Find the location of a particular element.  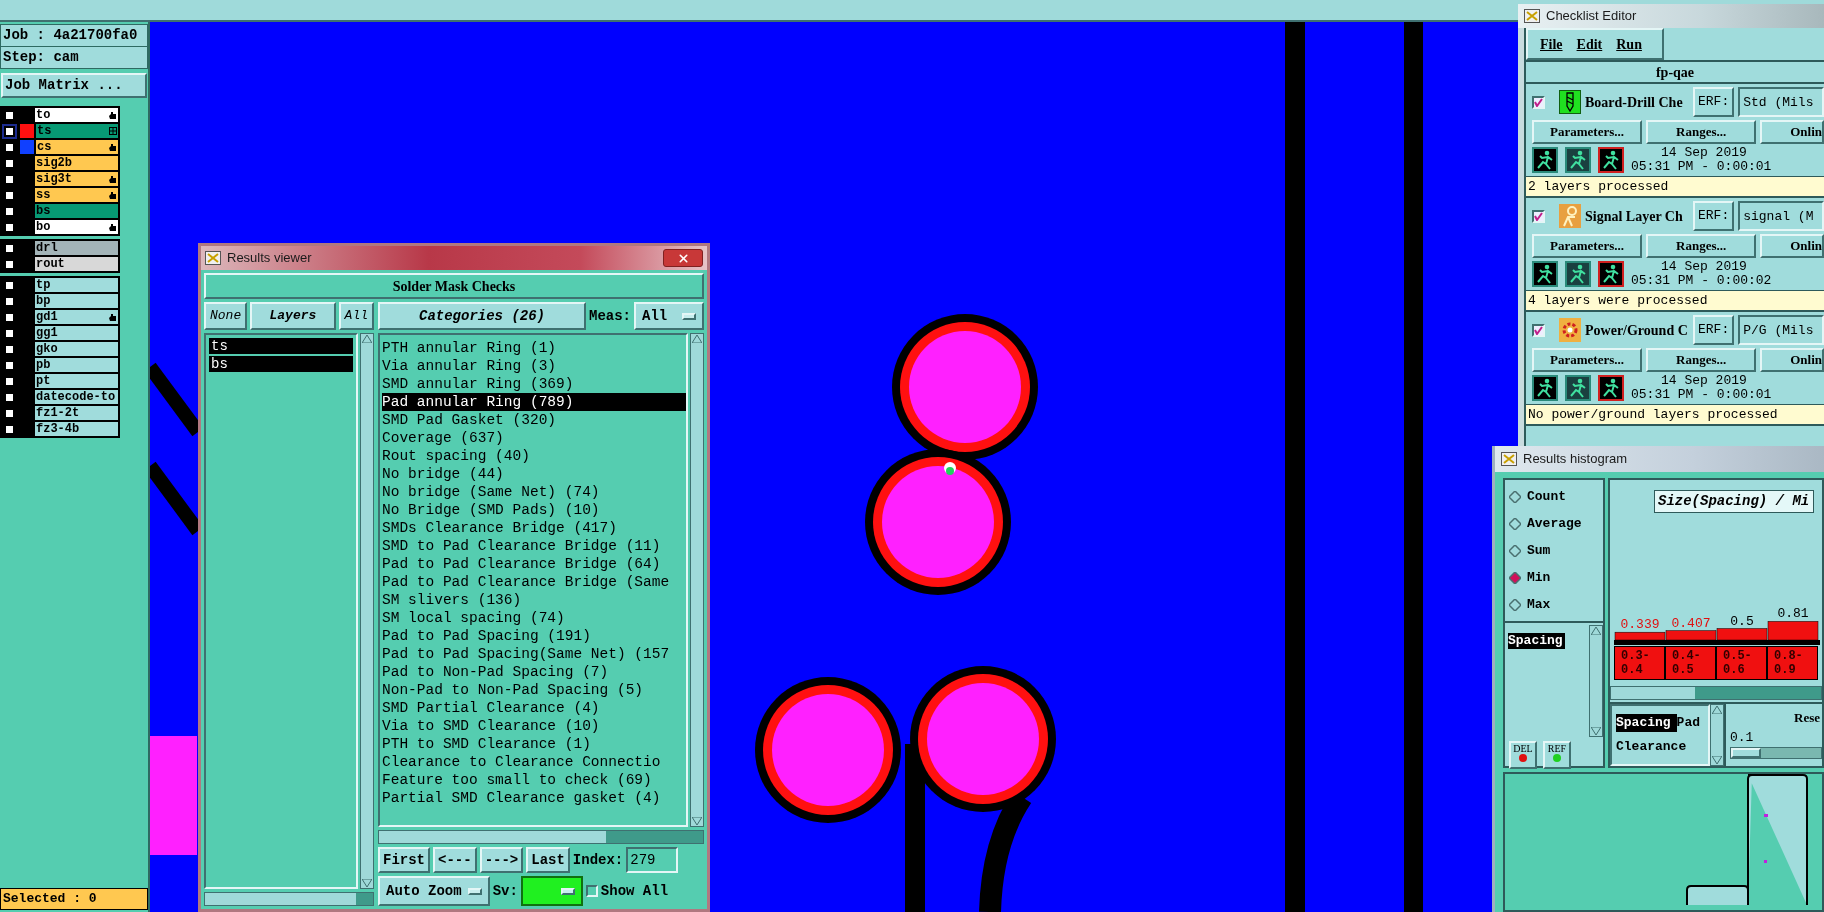

layer-item: sig3t is located at coordinates (76, 179).